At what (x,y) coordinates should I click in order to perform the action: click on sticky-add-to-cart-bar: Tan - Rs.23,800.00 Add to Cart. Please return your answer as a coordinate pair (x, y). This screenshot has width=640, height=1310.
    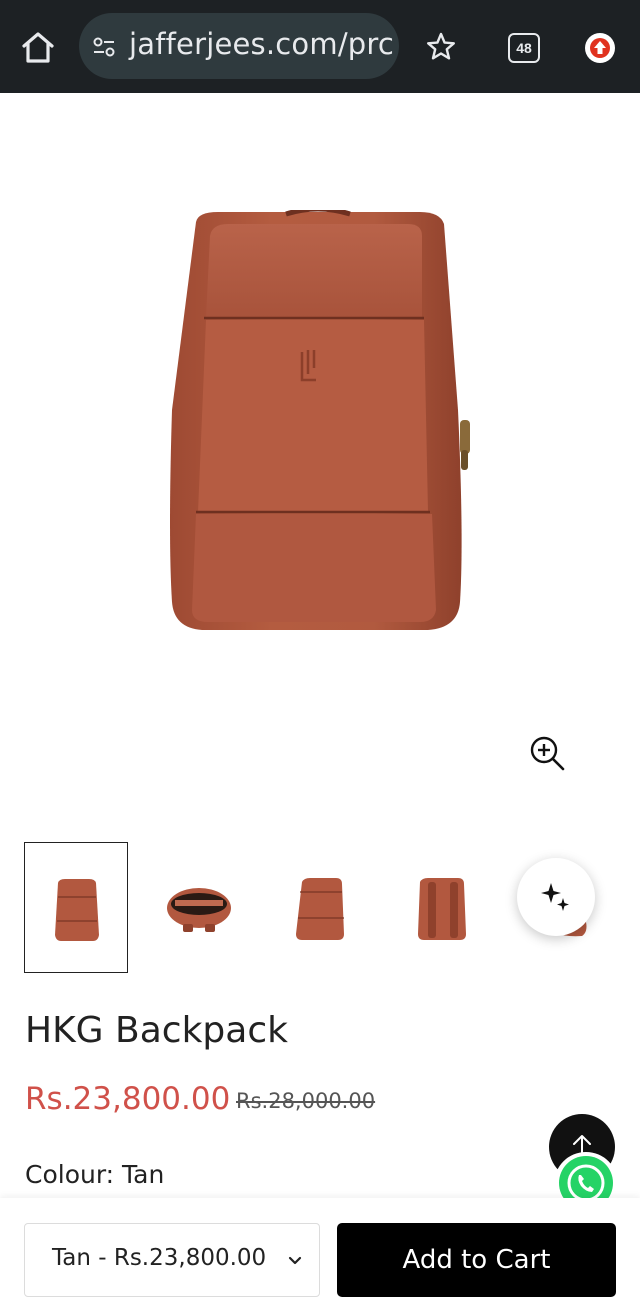
    Looking at the image, I should click on (320, 1254).